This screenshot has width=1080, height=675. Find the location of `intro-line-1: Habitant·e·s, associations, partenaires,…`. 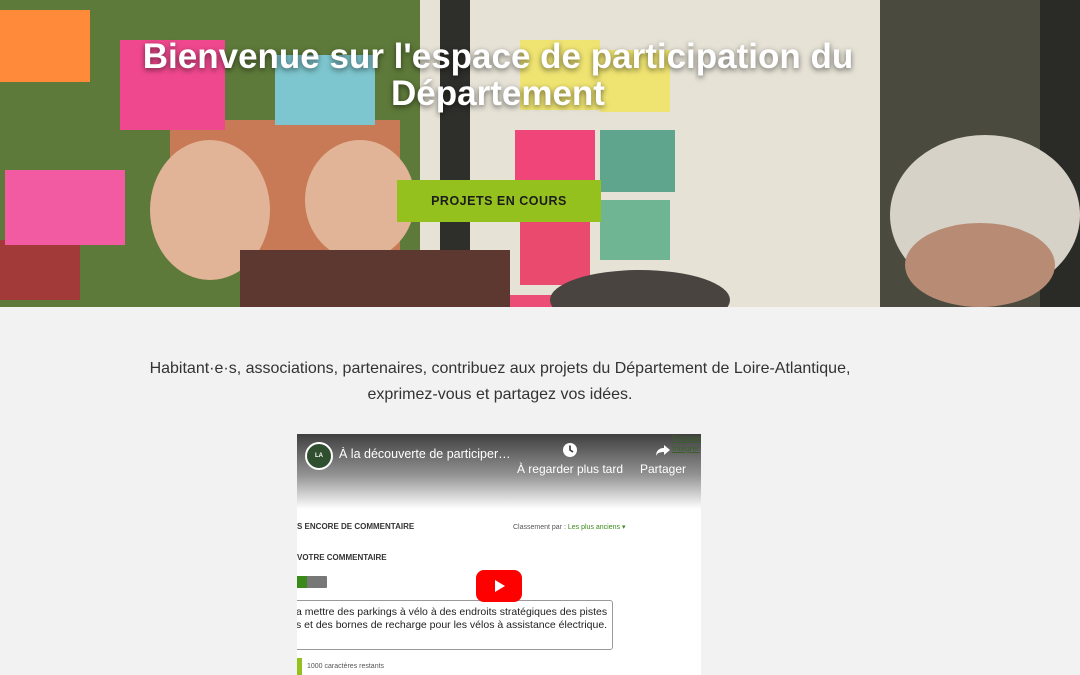

intro-line-1: Habitant·e·s, associations, partenaires,… is located at coordinates (500, 368).